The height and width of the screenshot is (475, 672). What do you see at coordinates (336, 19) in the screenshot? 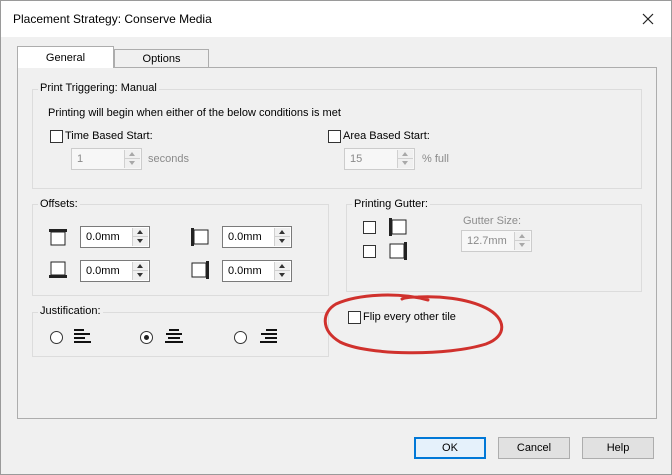
I see `title-bar: Placement Strategy: Conserve Media` at bounding box center [336, 19].